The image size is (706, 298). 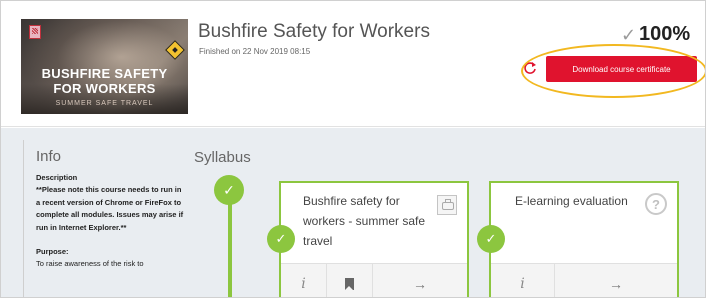 I want to click on banner-title-line2: FOR WORKERS, so click(x=104, y=88).